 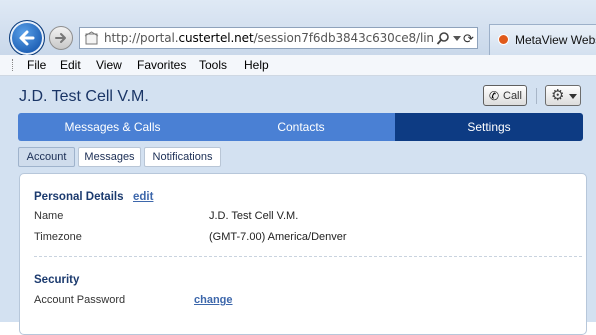 I want to click on tab-title: MetaView Webs, so click(x=555, y=40).